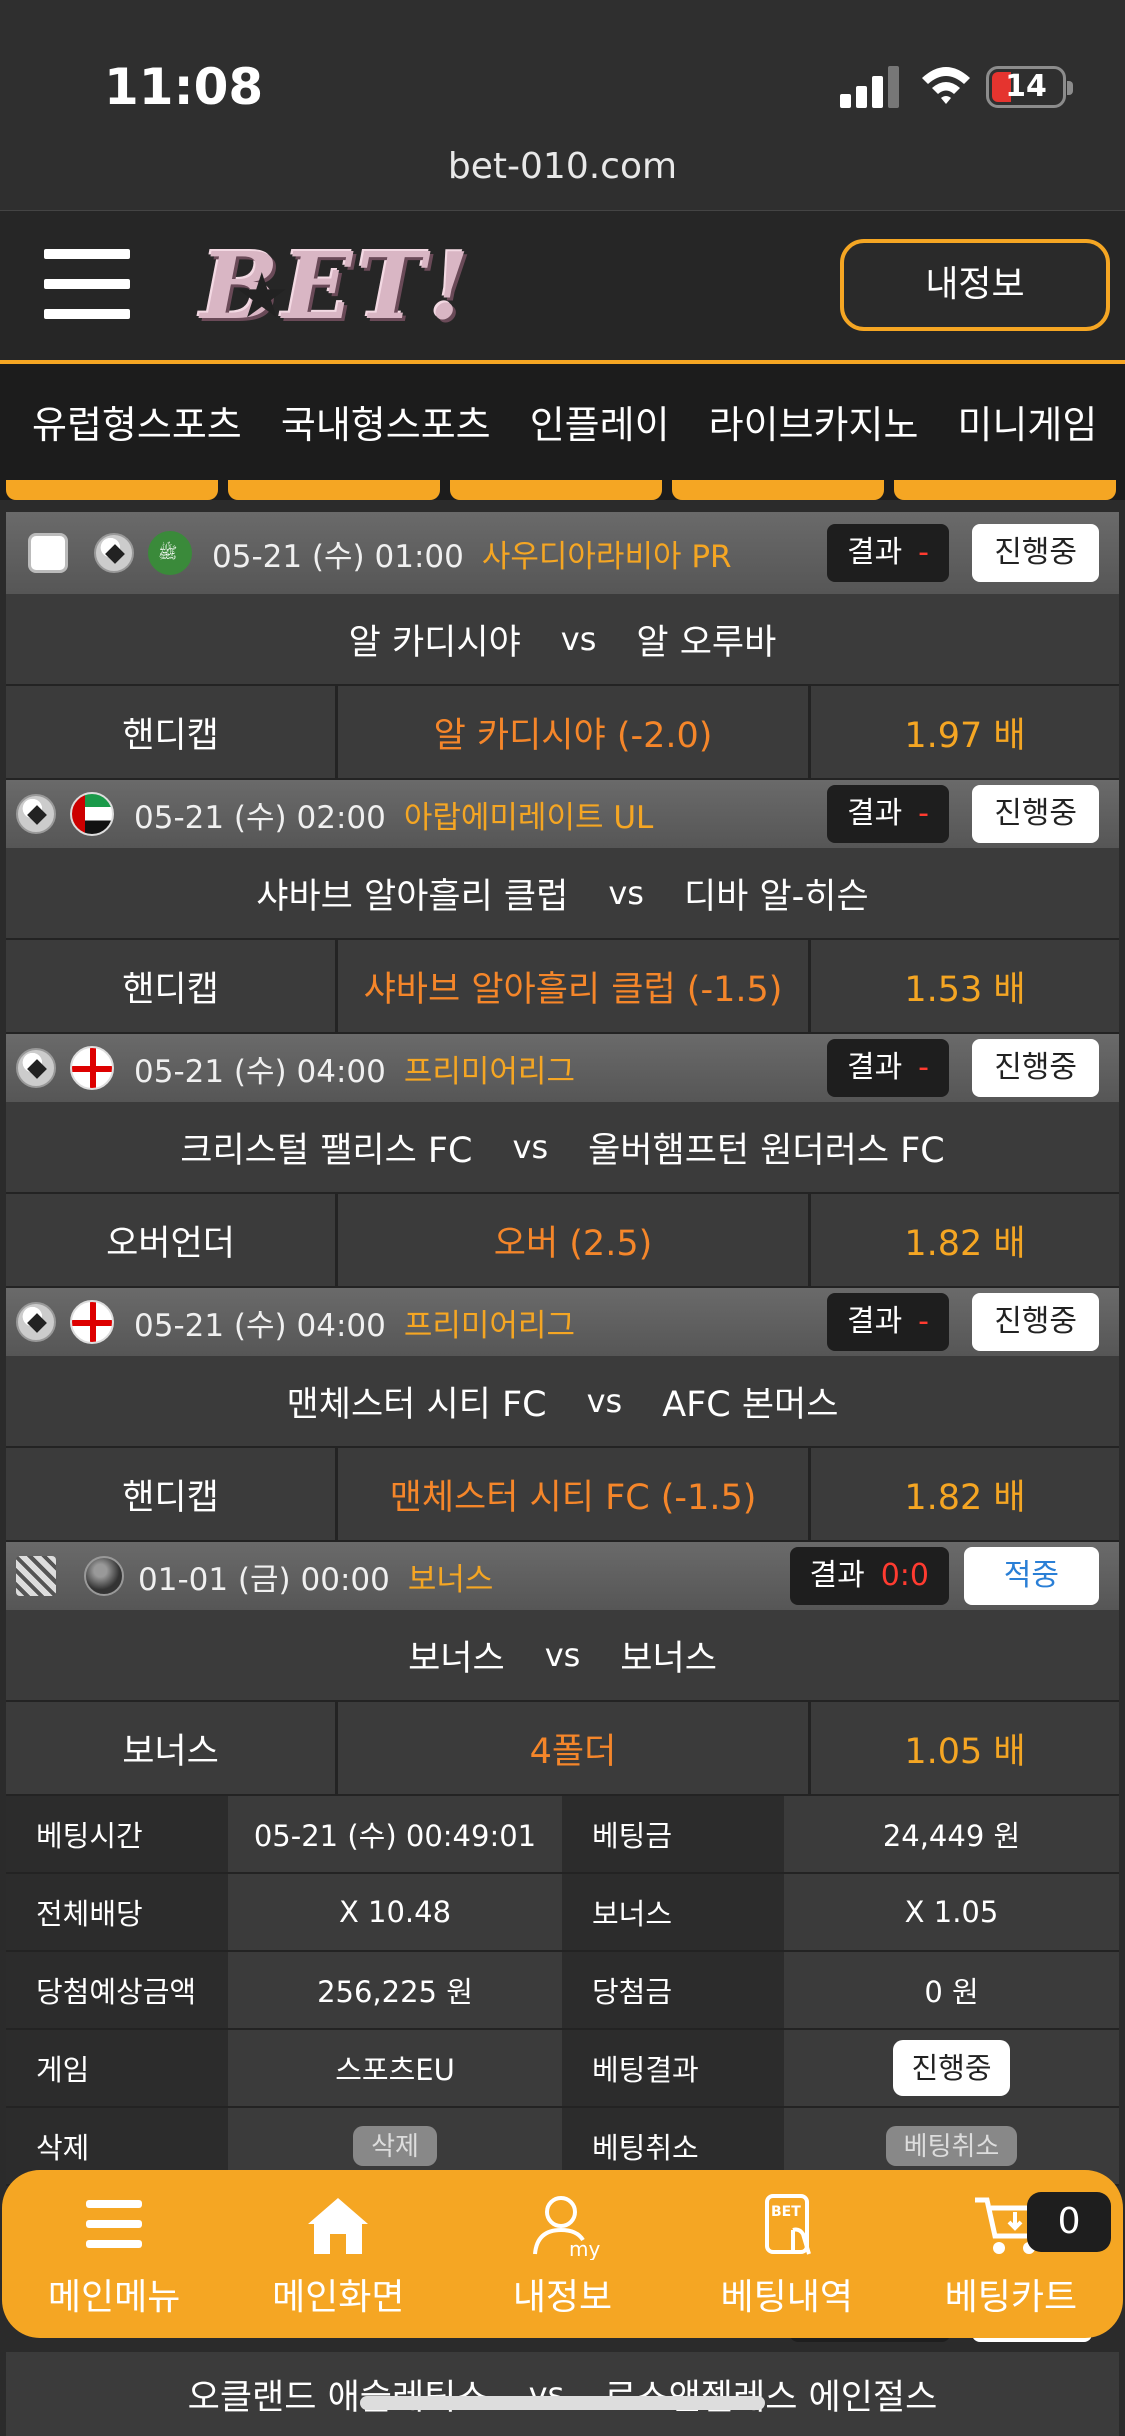  I want to click on category-nav: 유럽형스포츠 국내형스포츠 인플레이 라이브카지노 미니게임 가, so click(562, 430).